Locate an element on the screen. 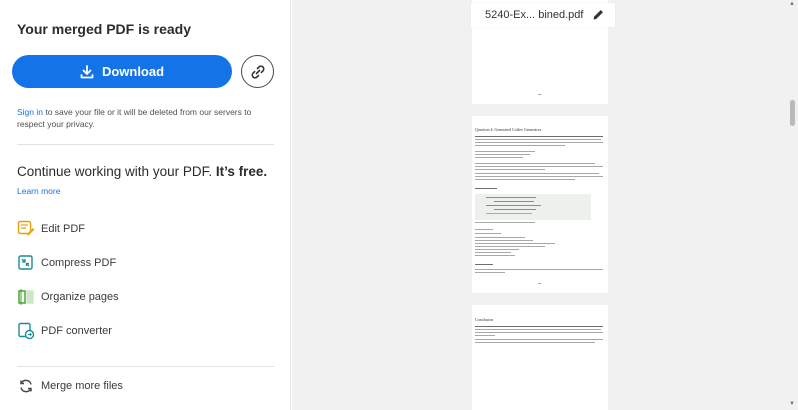 Image resolution: width=798 pixels, height=410 pixels. merge-more-label: Merge more files is located at coordinates (82, 386).